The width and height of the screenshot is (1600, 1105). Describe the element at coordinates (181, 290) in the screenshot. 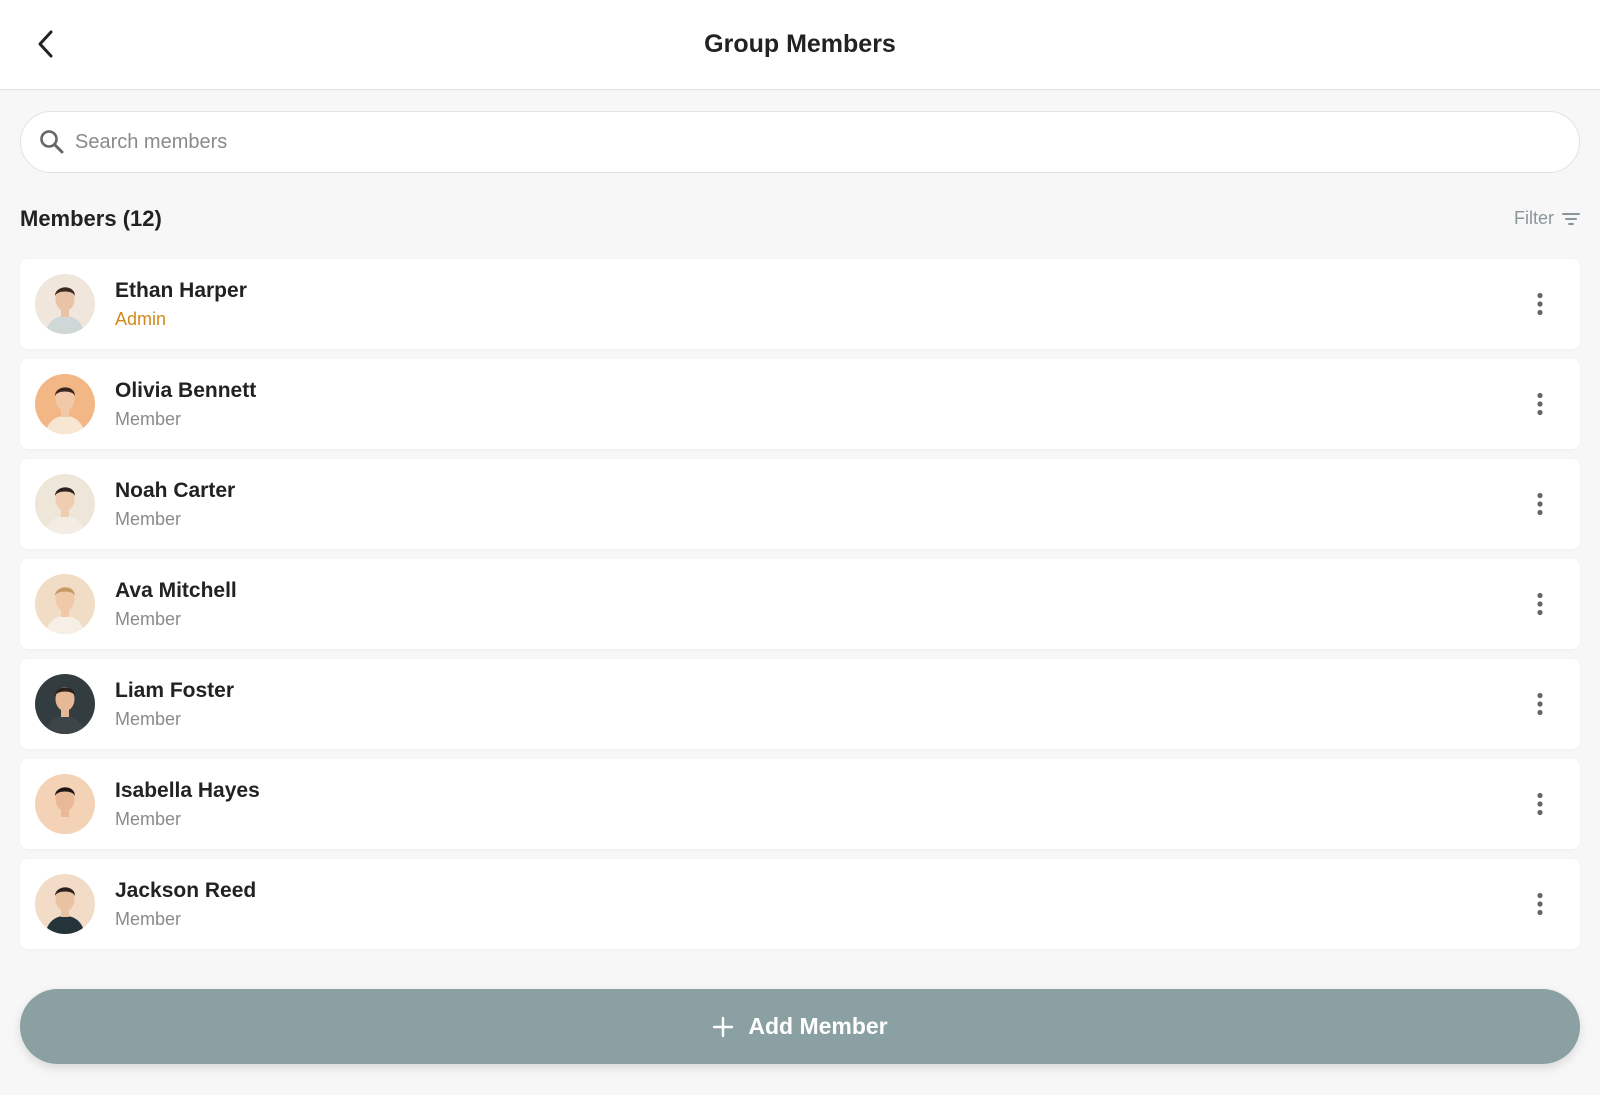

I see `member-name: Ethan Harper` at that location.